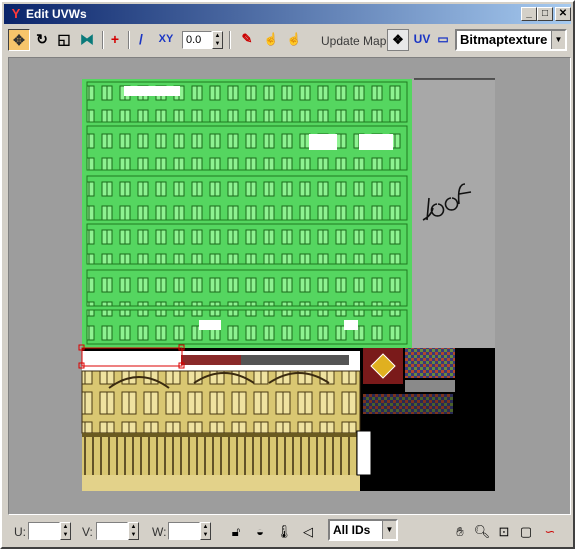  Describe the element at coordinates (159, 532) in the screenshot. I see `w-label: W:` at that location.